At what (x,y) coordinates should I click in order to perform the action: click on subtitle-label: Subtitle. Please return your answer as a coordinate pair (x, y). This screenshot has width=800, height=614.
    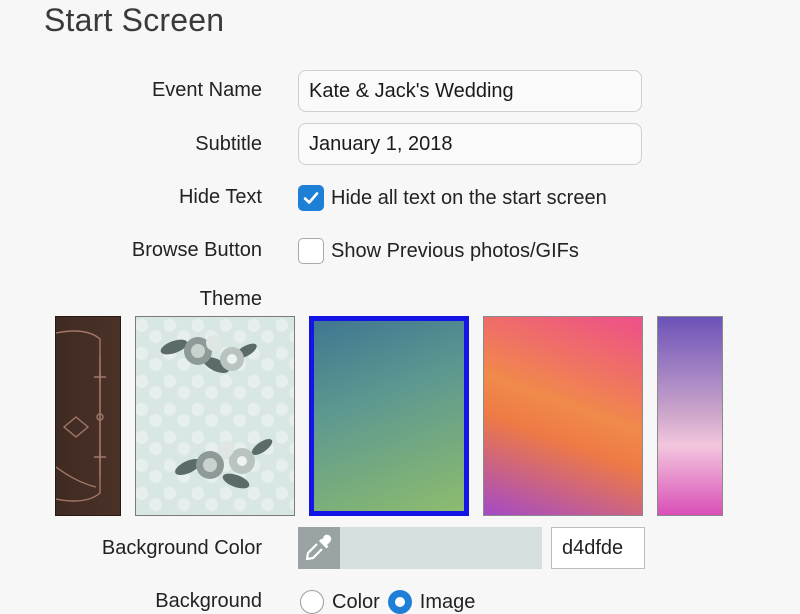
    Looking at the image, I should click on (228, 144).